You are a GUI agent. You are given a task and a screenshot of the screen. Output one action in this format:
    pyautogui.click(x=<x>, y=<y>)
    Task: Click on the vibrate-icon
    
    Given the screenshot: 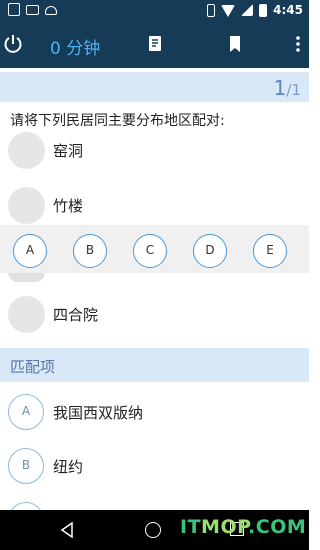 What is the action you would take?
    pyautogui.click(x=211, y=10)
    